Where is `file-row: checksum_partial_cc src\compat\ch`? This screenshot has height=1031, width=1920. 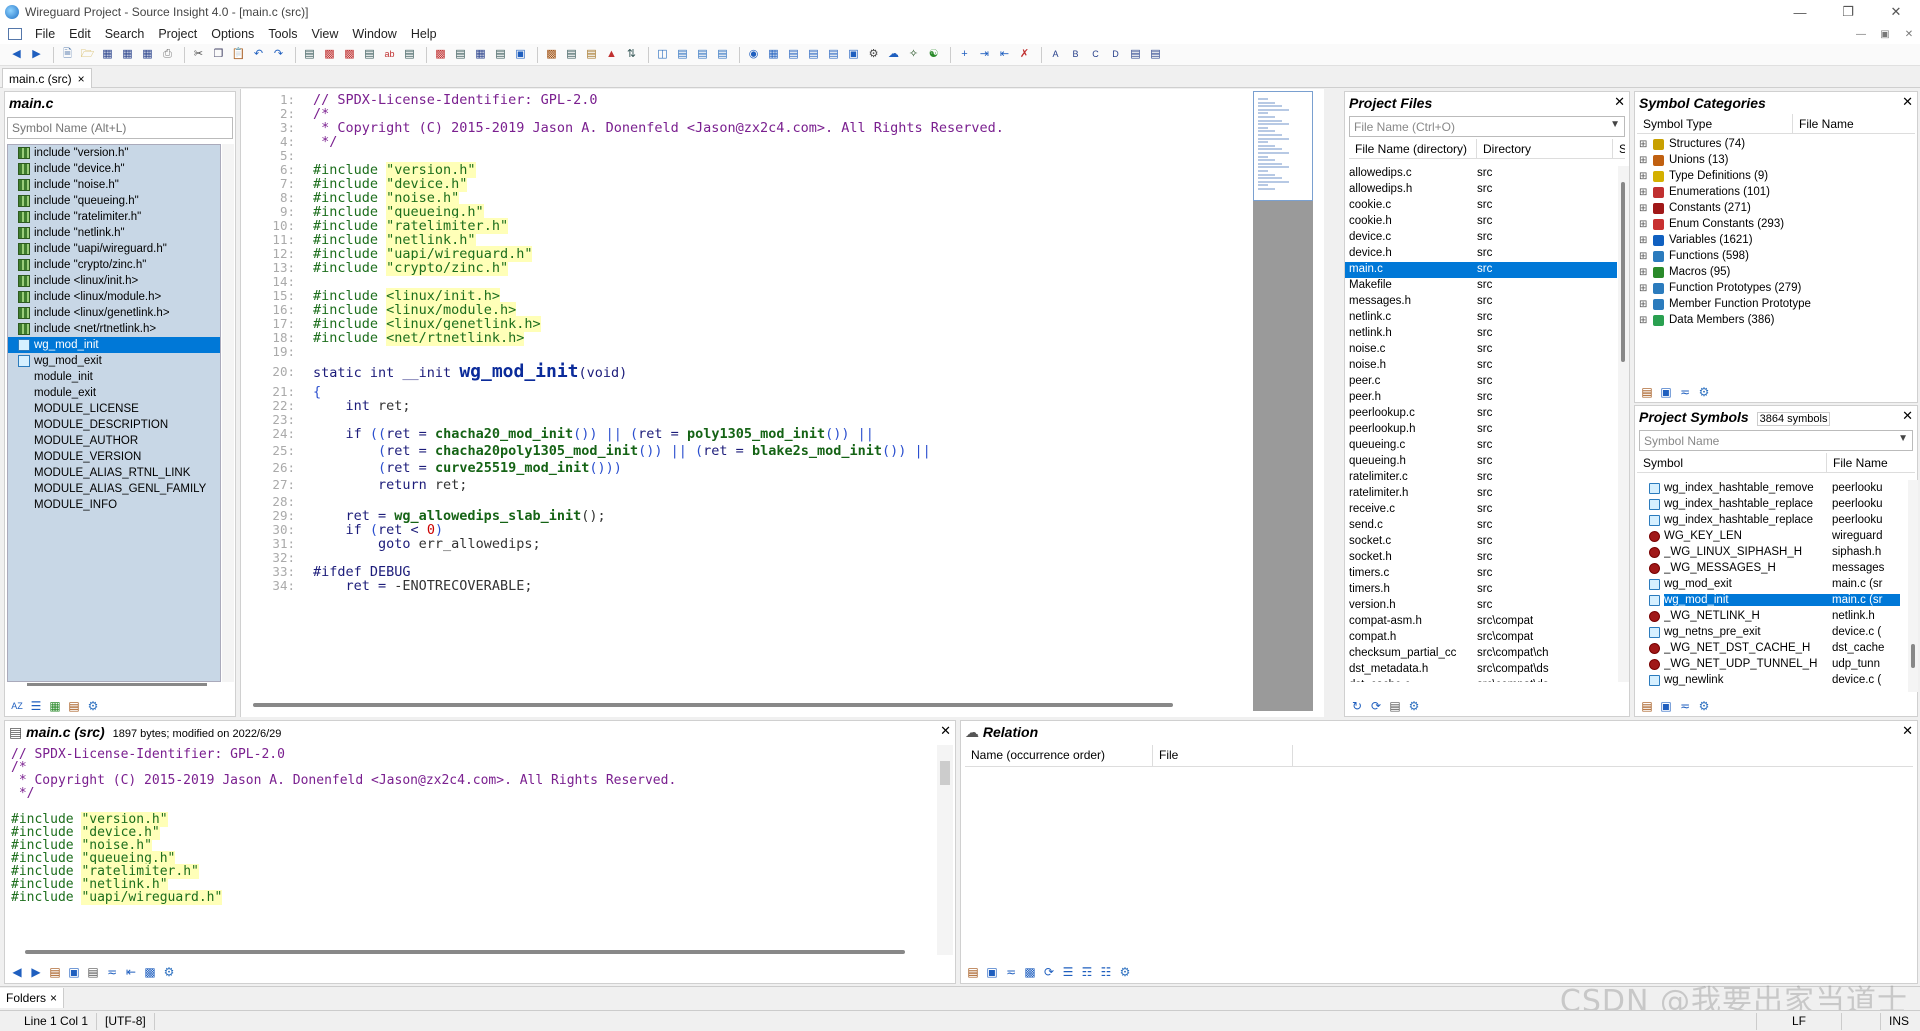 file-row: checksum_partial_cc src\compat\ch is located at coordinates (1481, 654).